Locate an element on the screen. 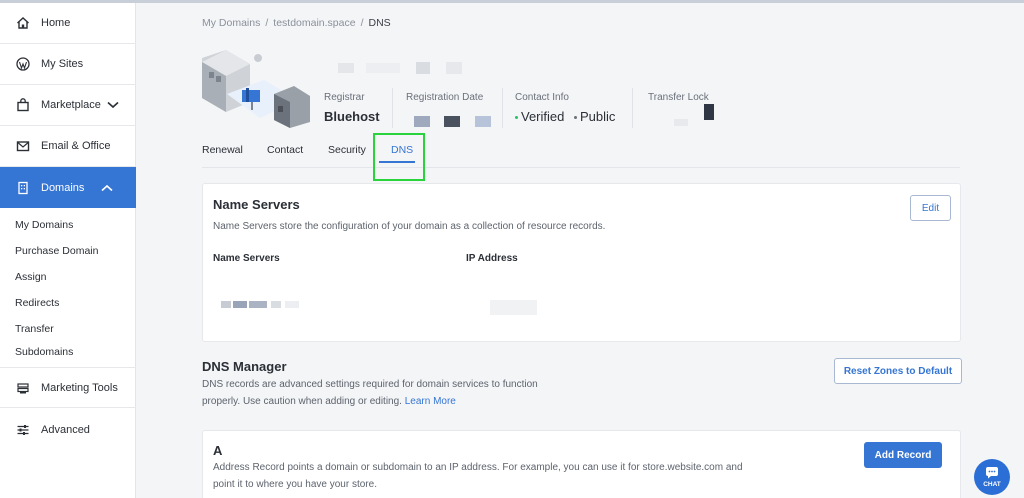 The image size is (1024, 498). name-servers-title: Name Servers is located at coordinates (256, 204).